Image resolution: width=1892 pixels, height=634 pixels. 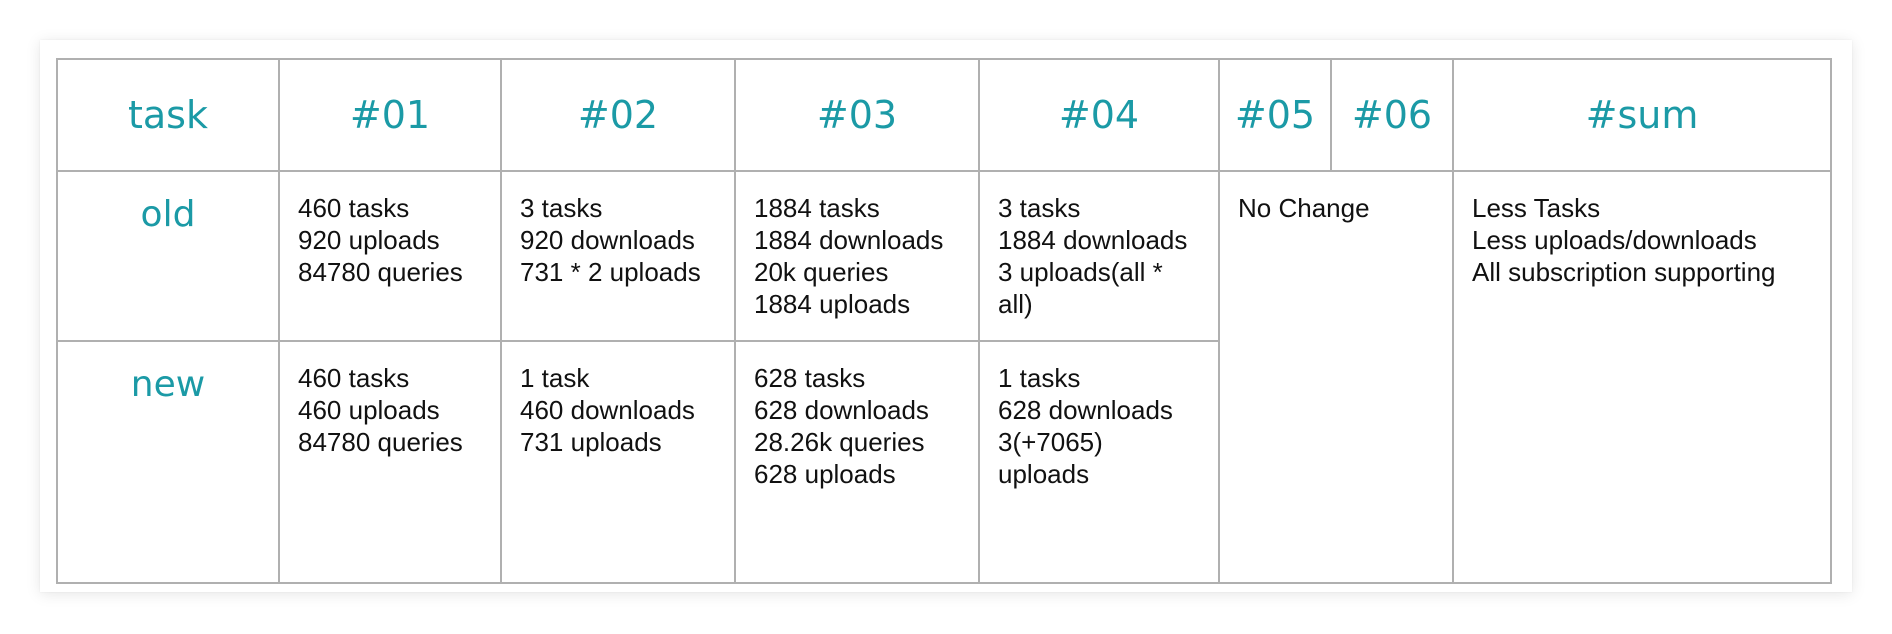 I want to click on cell-line: 920 uploads, so click(x=369, y=240).